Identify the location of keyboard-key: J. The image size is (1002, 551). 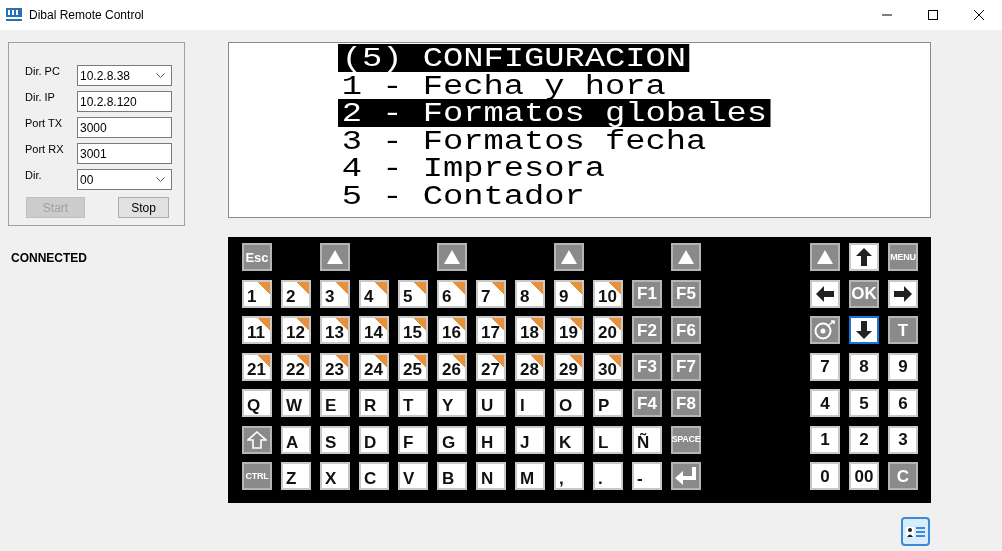
(530, 439).